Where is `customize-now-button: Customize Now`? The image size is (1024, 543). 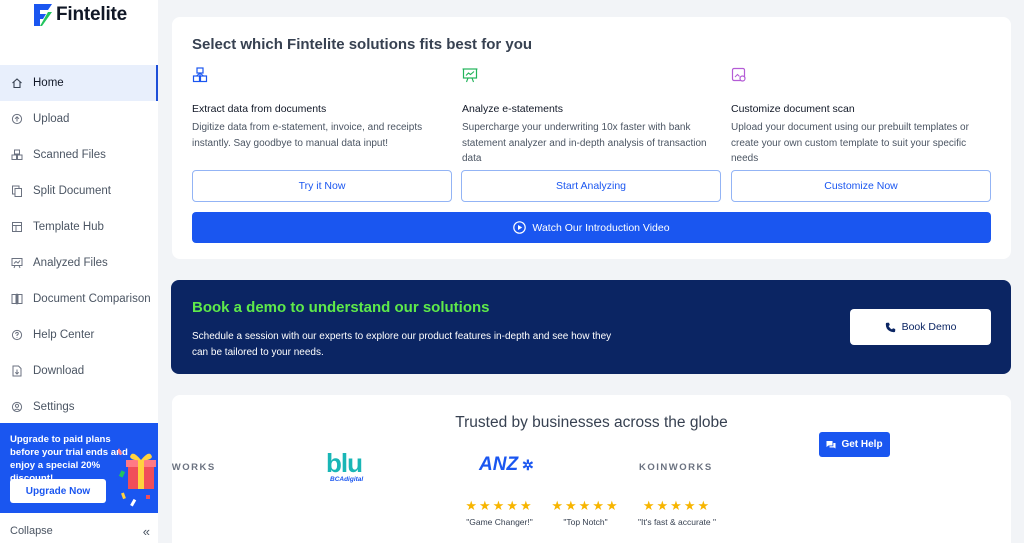
customize-now-button: Customize Now is located at coordinates (861, 186).